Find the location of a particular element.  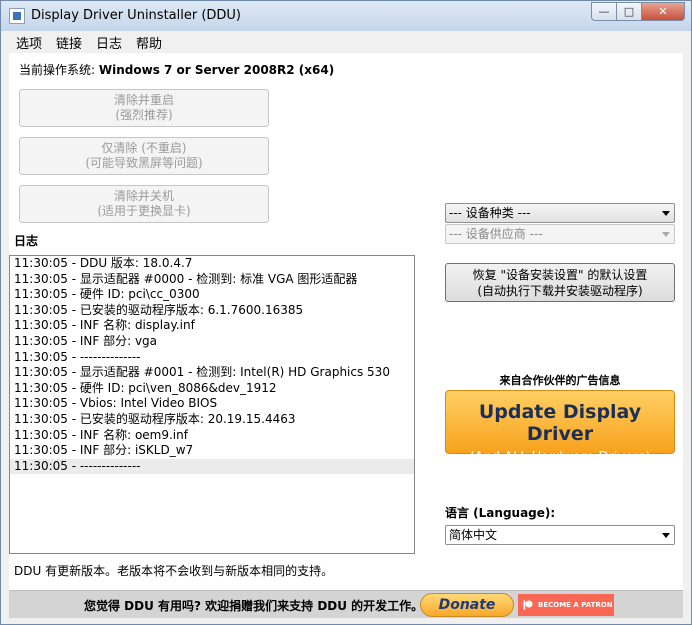

os-info: 当前操作系统: Windows 7 or Server 2008R2 (x64) is located at coordinates (176, 69).